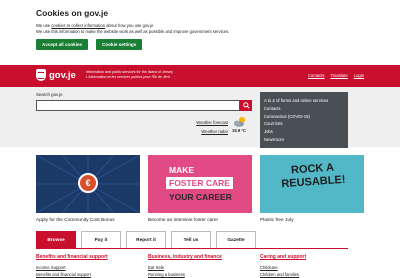 The width and height of the screenshot is (400, 278). I want to click on weather-links: Weather forecast Weather radar, so click(208, 127).